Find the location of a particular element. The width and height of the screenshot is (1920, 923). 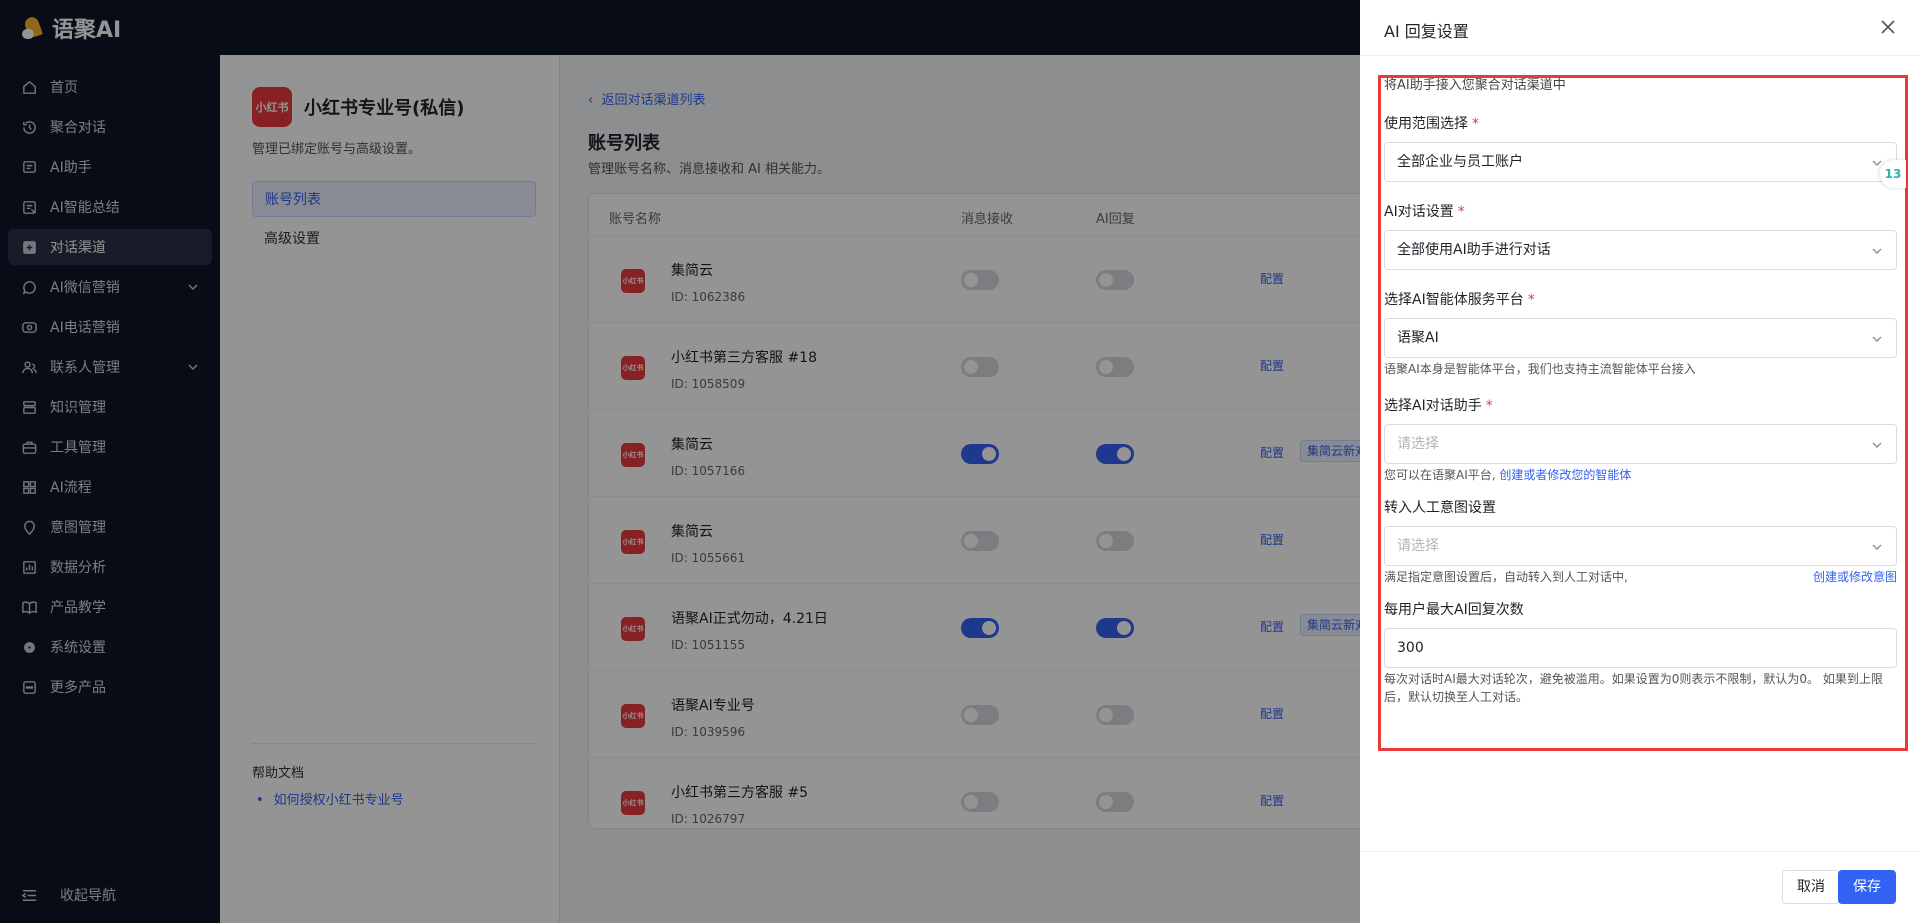

form-intro: 将AI助手接入您聚合对话渠道中 is located at coordinates (1475, 85).